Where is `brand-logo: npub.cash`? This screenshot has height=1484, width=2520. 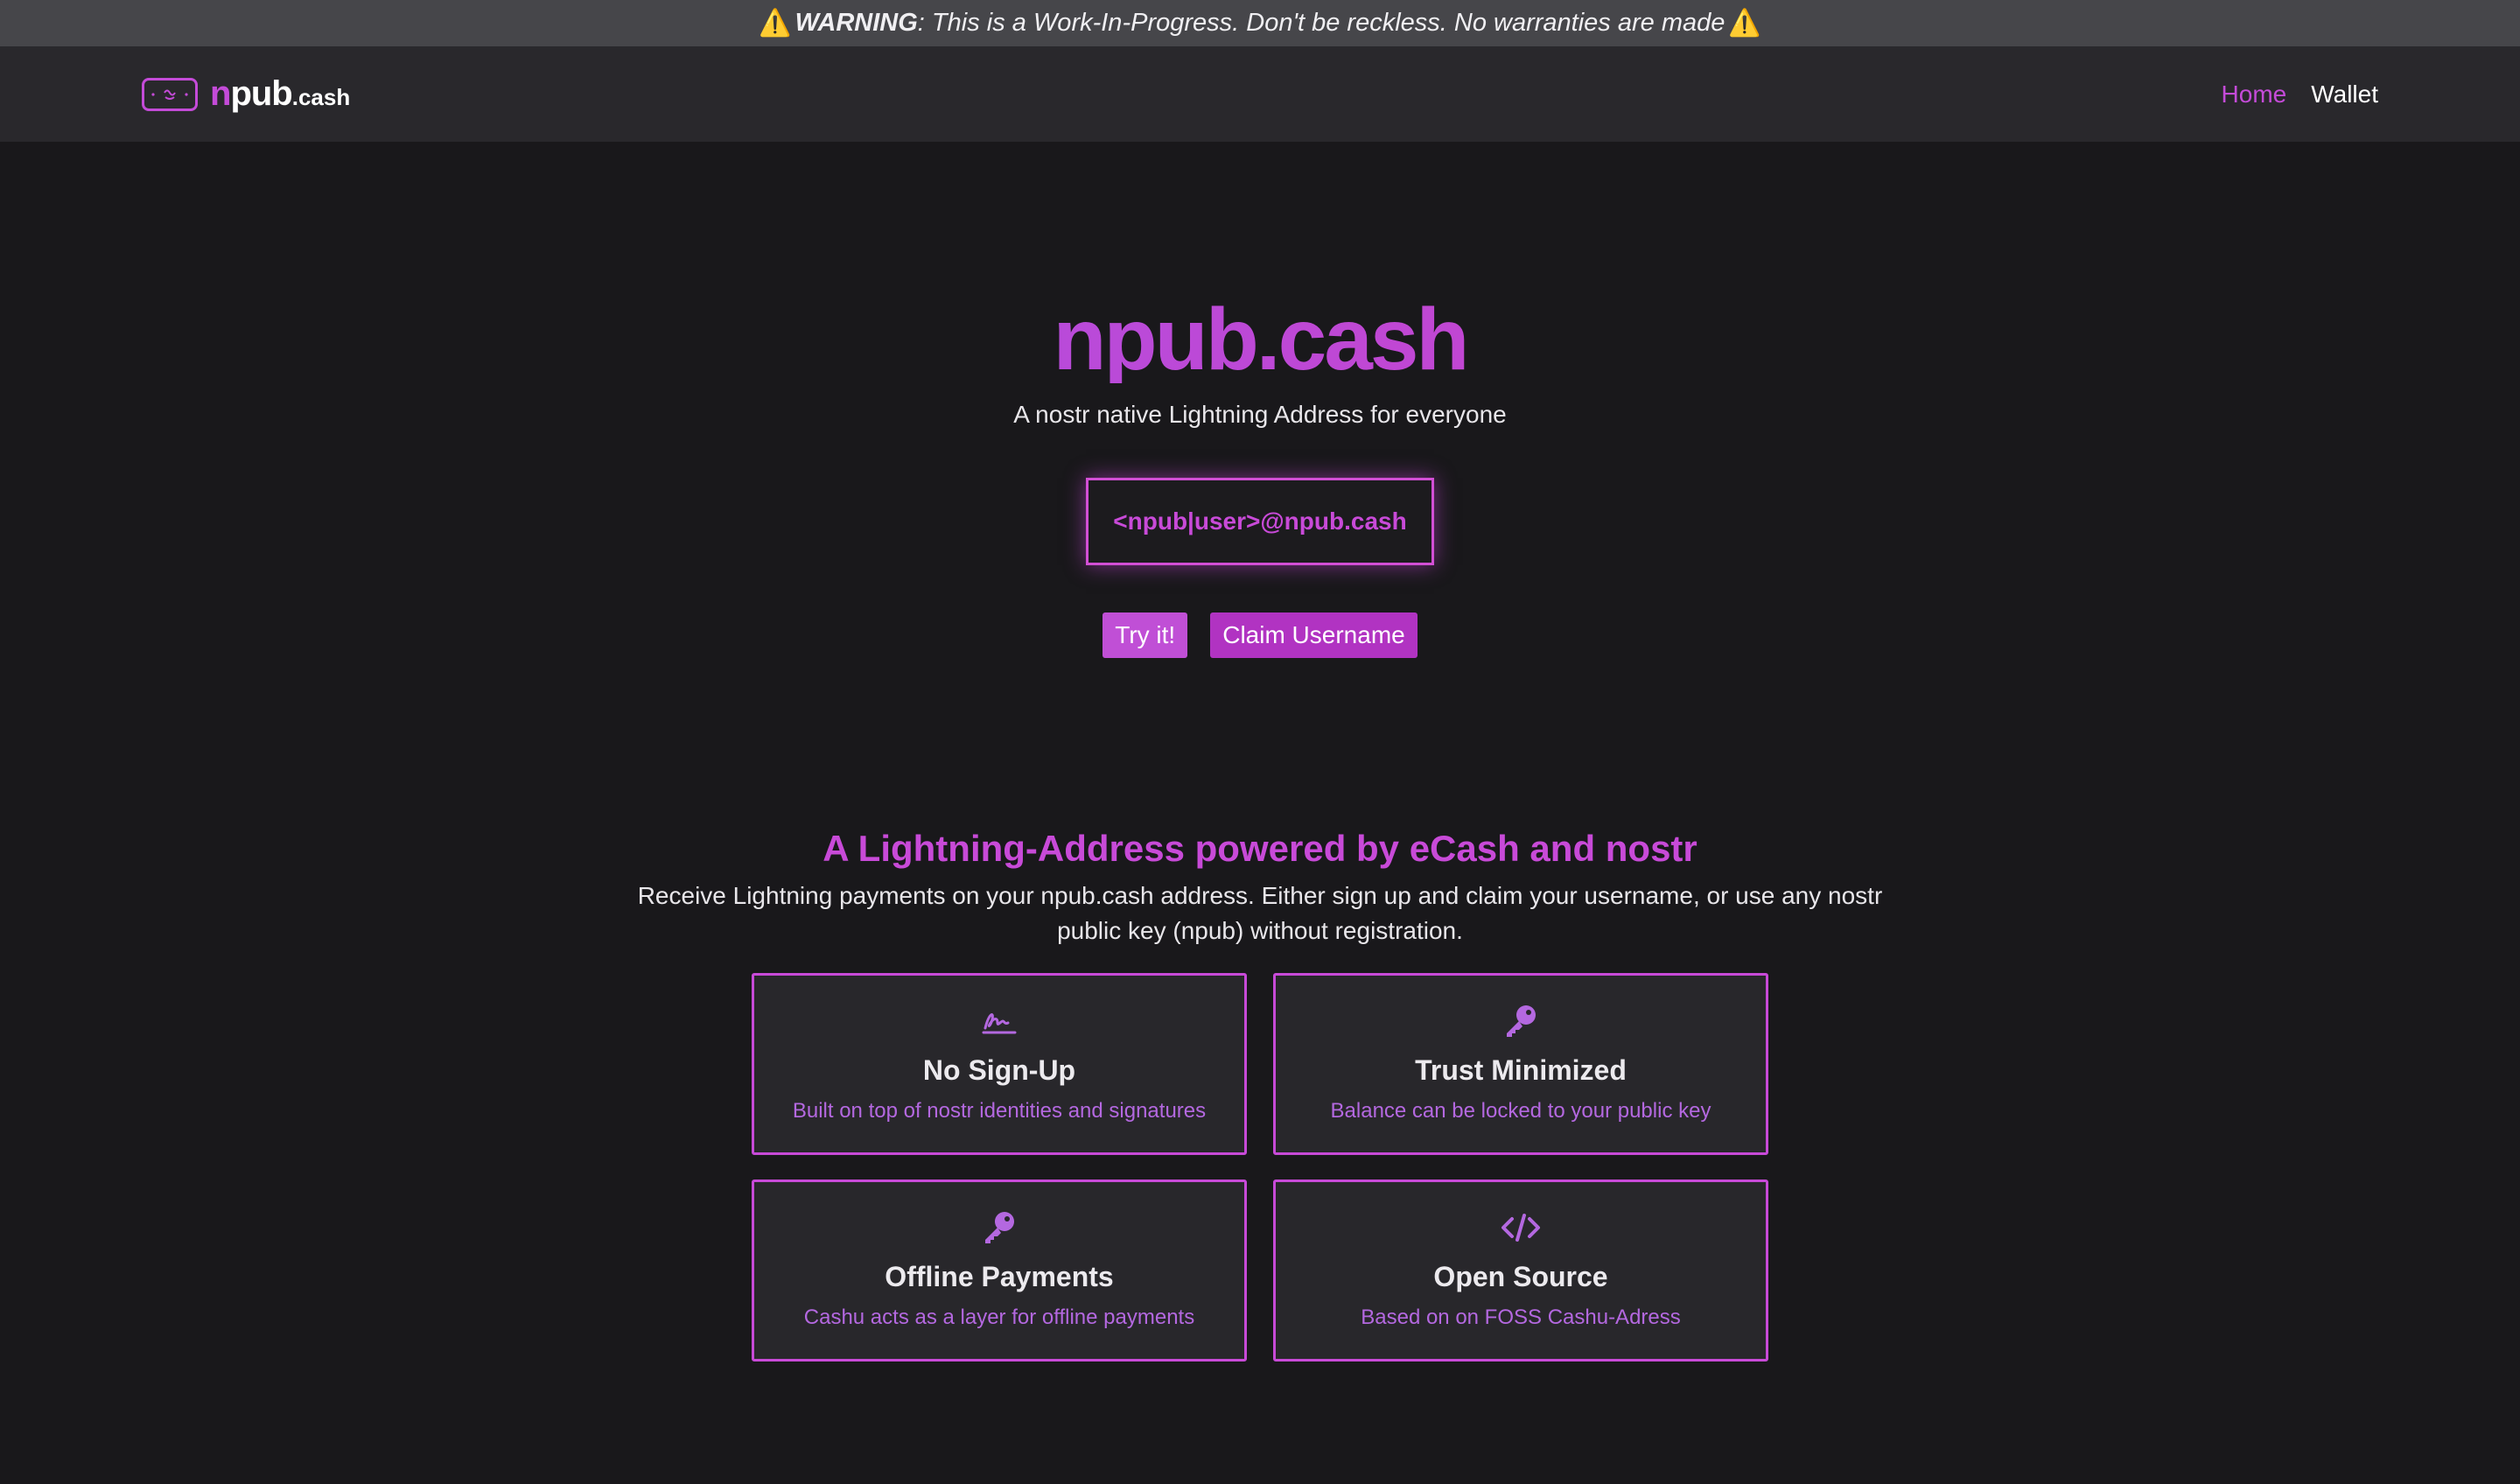
brand-logo: npub.cash is located at coordinates (246, 94).